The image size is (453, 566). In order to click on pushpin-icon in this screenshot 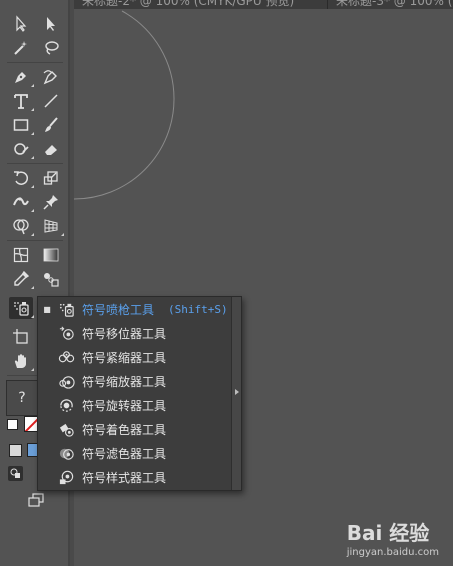, I will do `click(50, 202)`.